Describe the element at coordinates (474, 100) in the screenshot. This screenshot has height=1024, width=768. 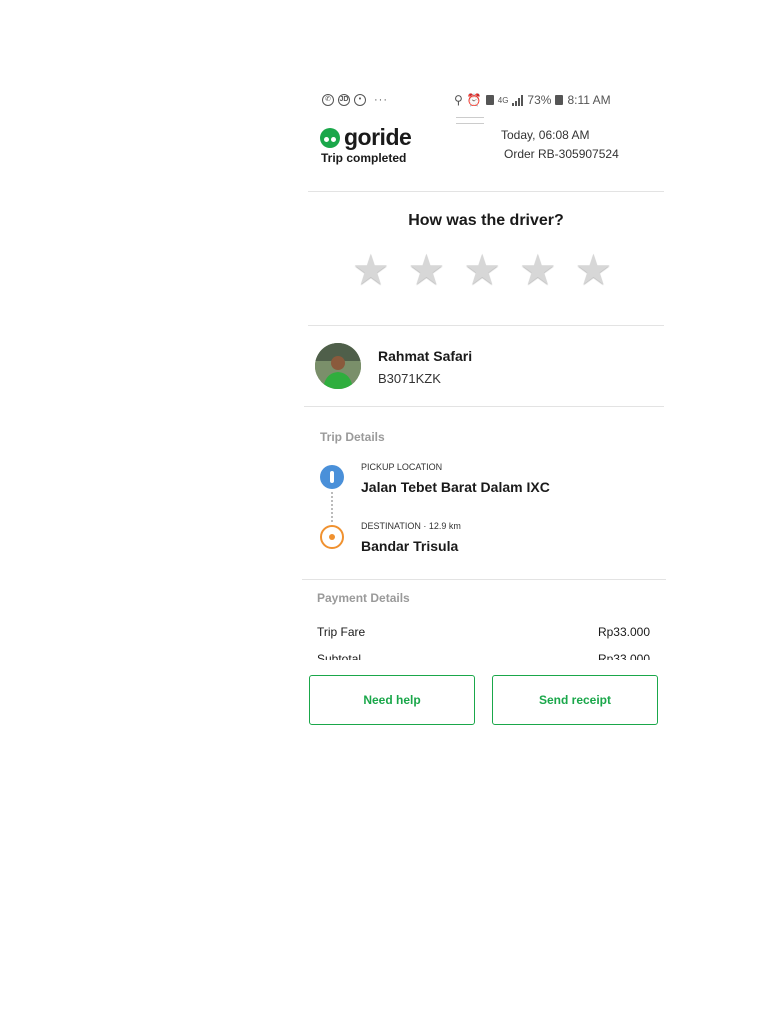
I see `alarm-icon: ⏰` at that location.